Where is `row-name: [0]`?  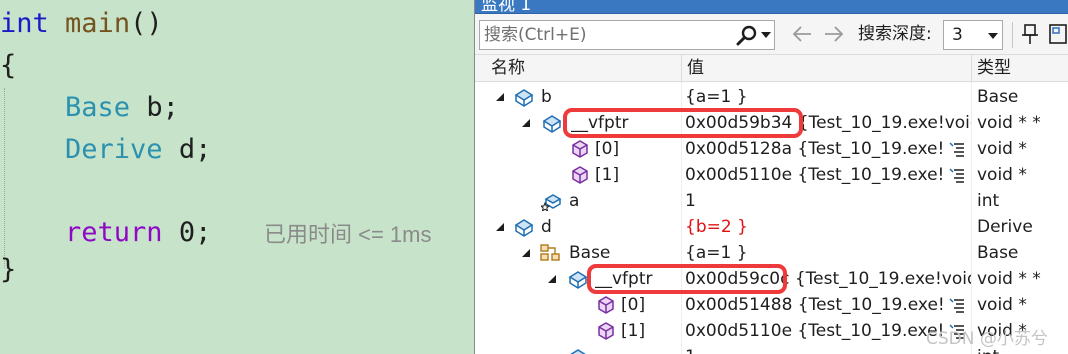
row-name: [0] is located at coordinates (633, 305).